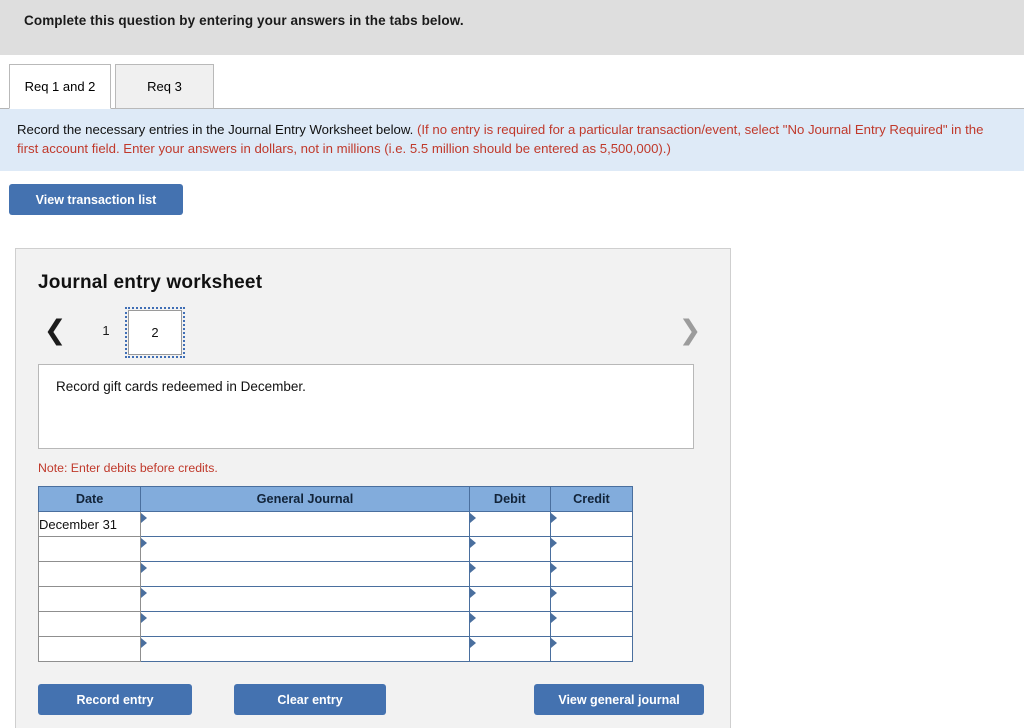  I want to click on column-header-credit: Credit, so click(591, 499).